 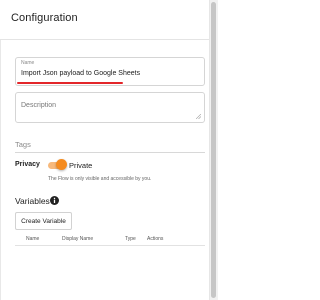 What do you see at coordinates (110, 152) in the screenshot?
I see `tags-input-line` at bounding box center [110, 152].